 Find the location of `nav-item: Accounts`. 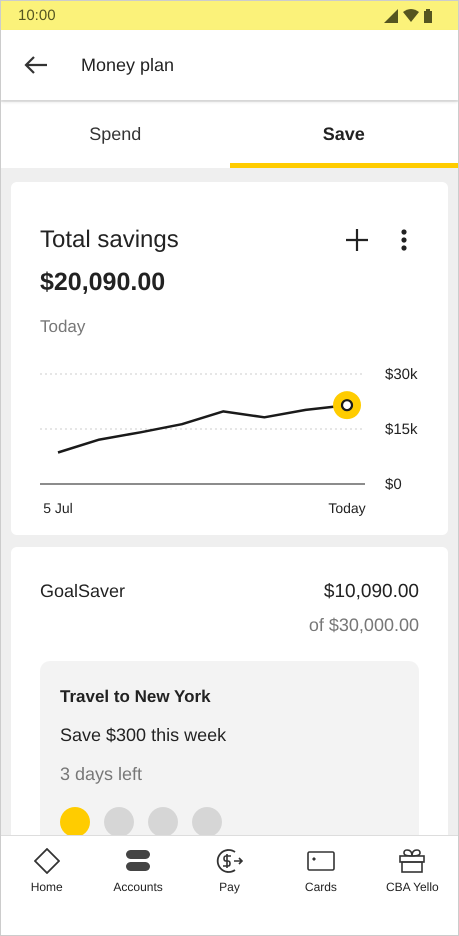

nav-item: Accounts is located at coordinates (138, 871).